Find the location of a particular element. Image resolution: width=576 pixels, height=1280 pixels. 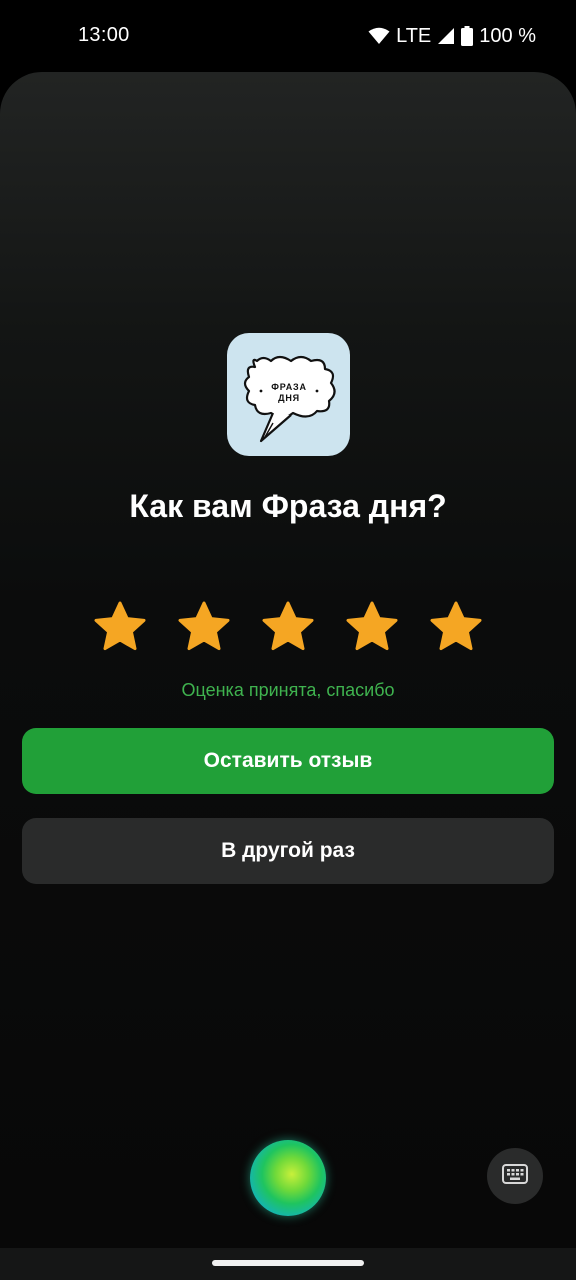

status-time: 13:00 is located at coordinates (104, 35).